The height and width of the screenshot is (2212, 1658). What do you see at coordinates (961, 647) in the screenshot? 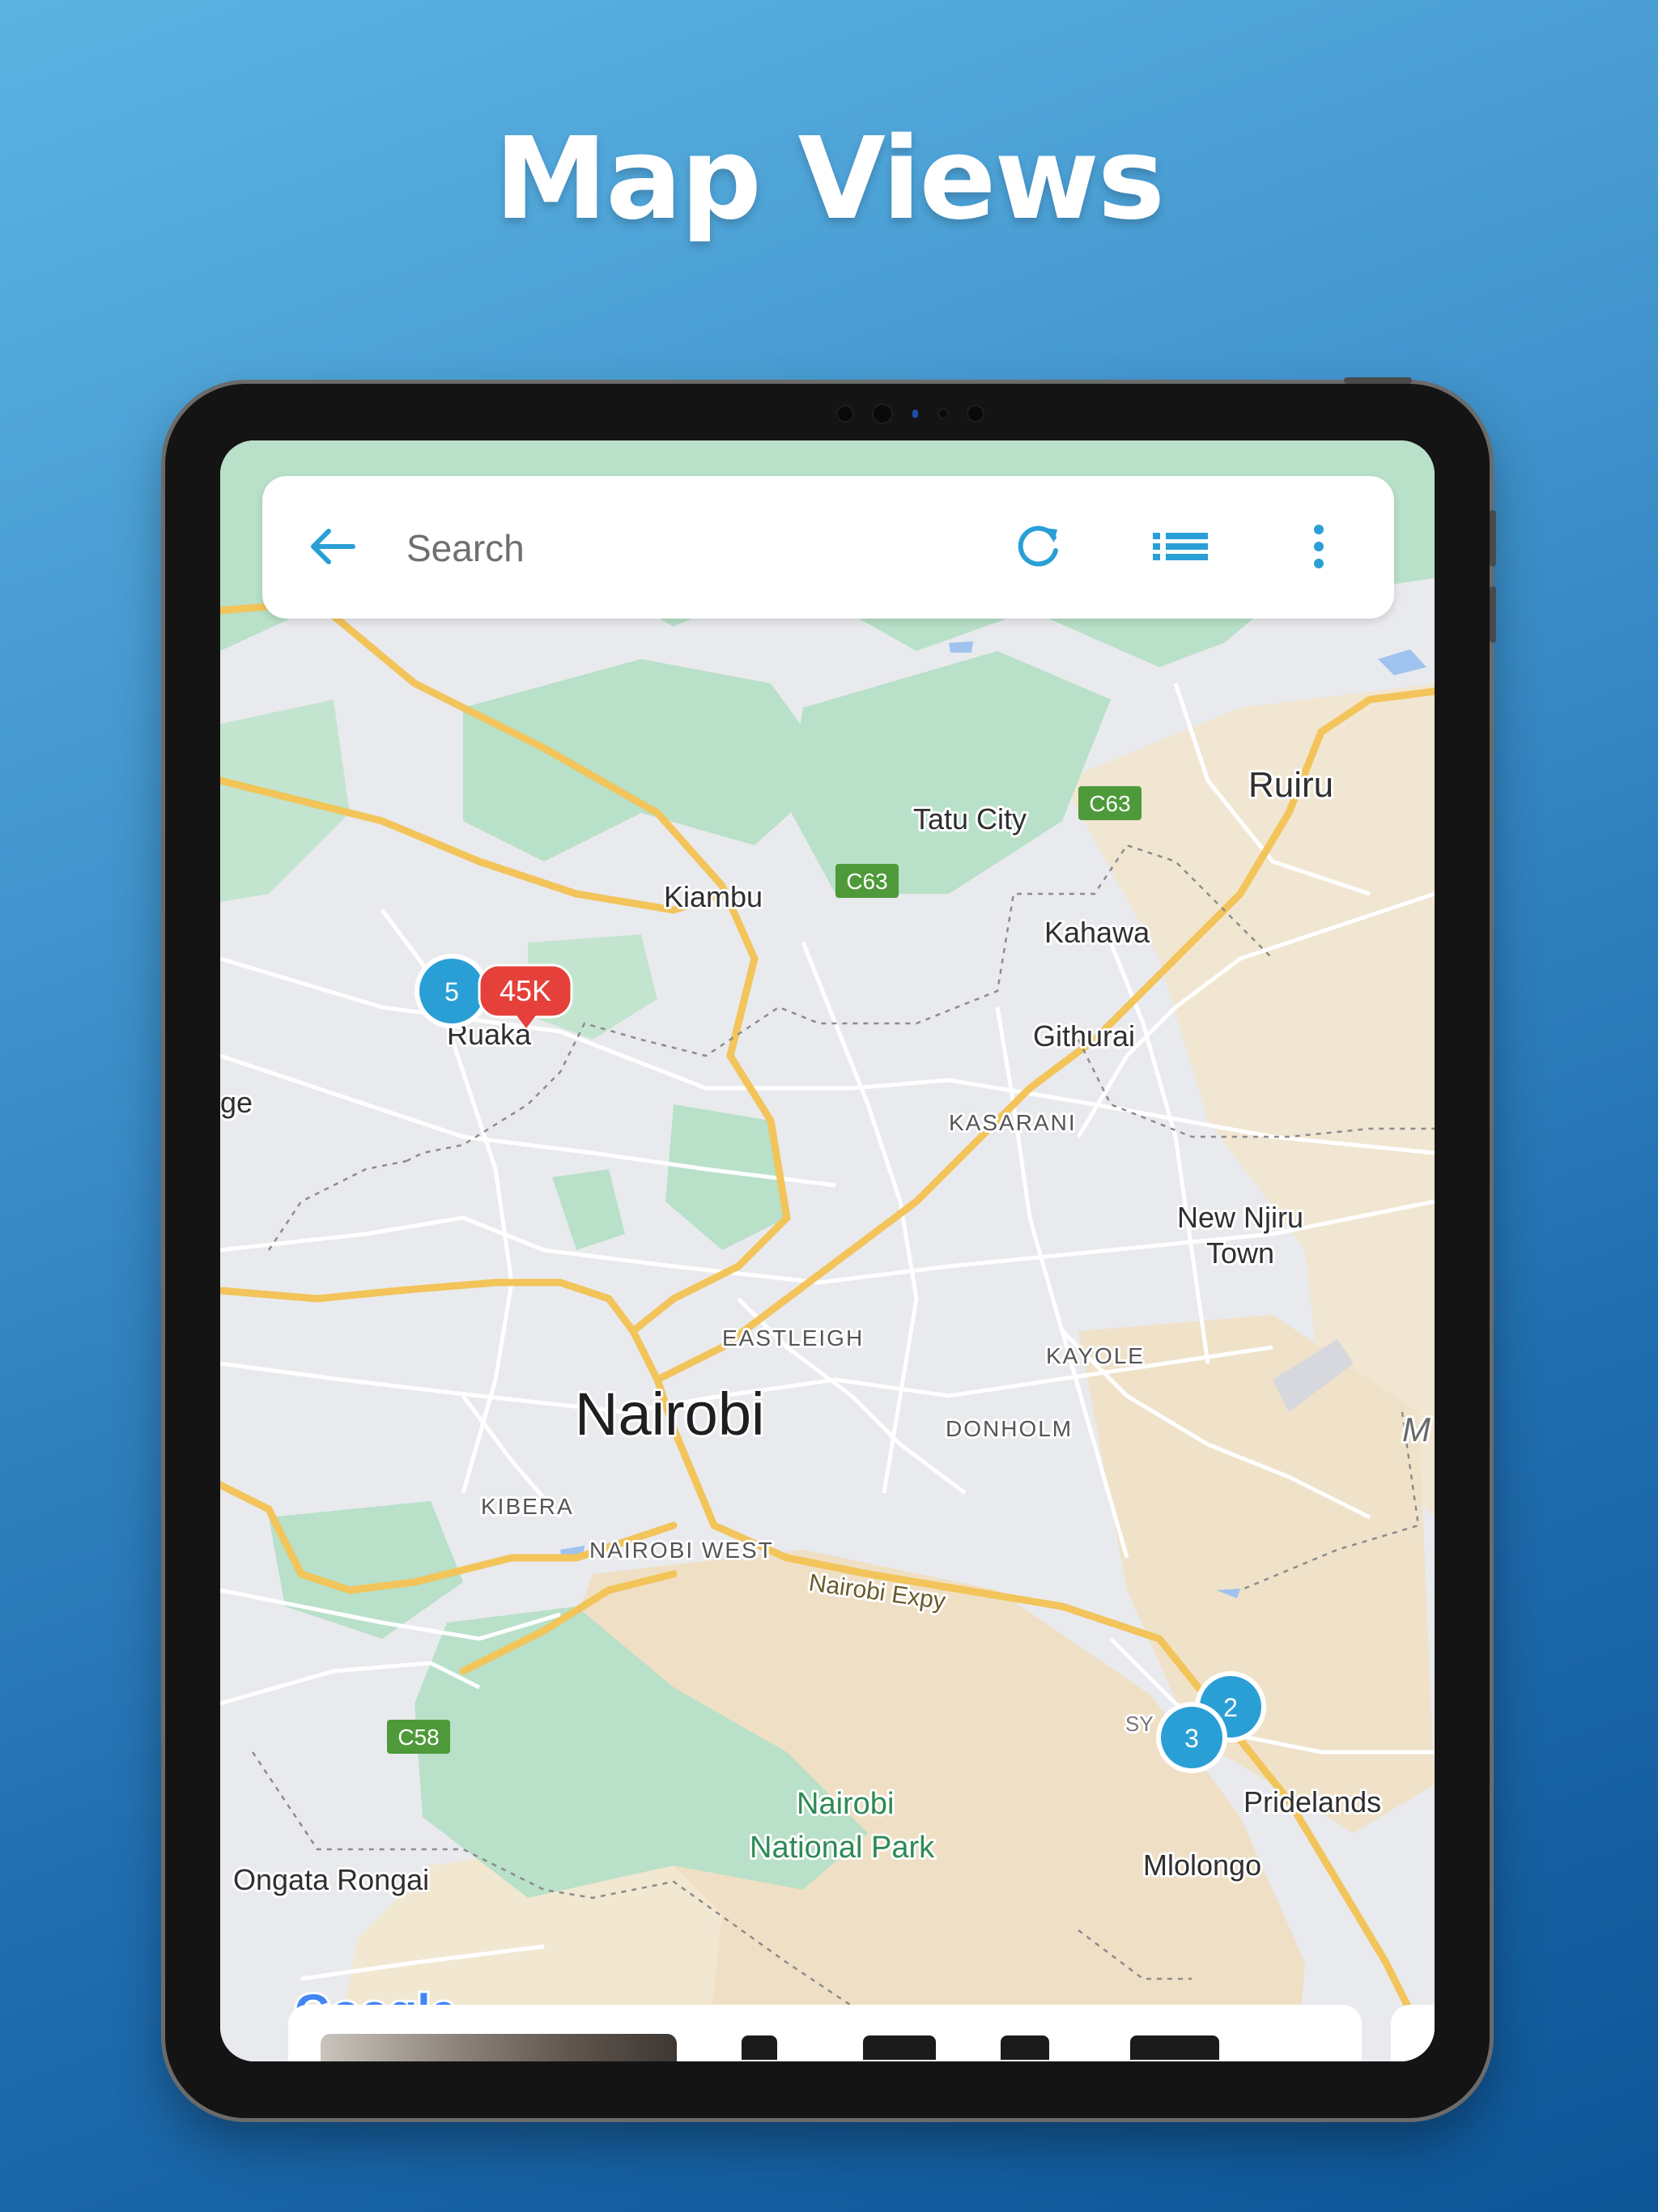
I see `map-water` at bounding box center [961, 647].